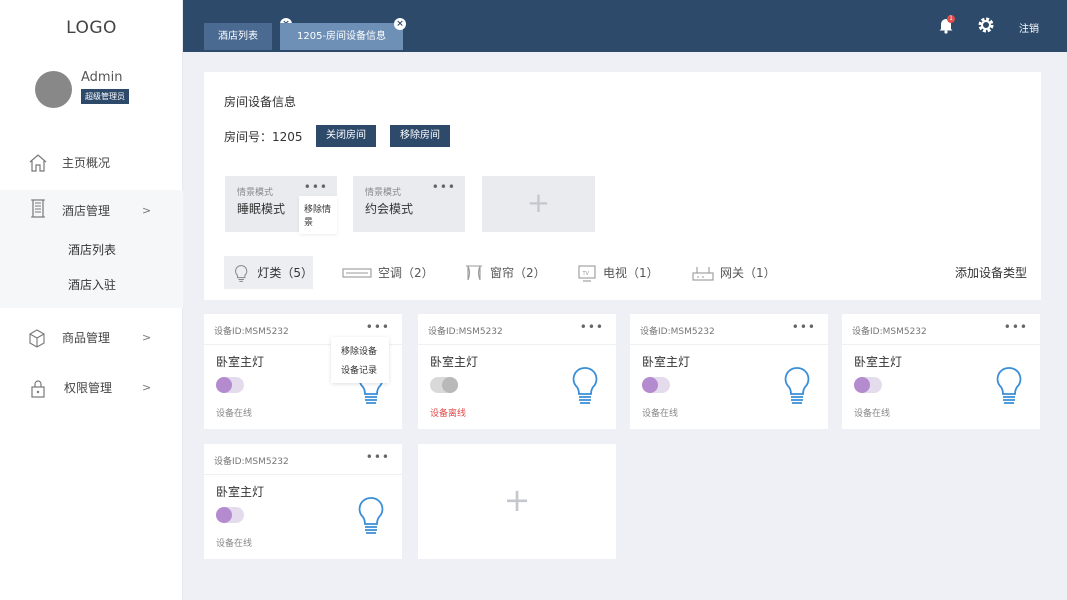 The height and width of the screenshot is (600, 1067). I want to click on scene-name: 睡眠模式, so click(261, 209).